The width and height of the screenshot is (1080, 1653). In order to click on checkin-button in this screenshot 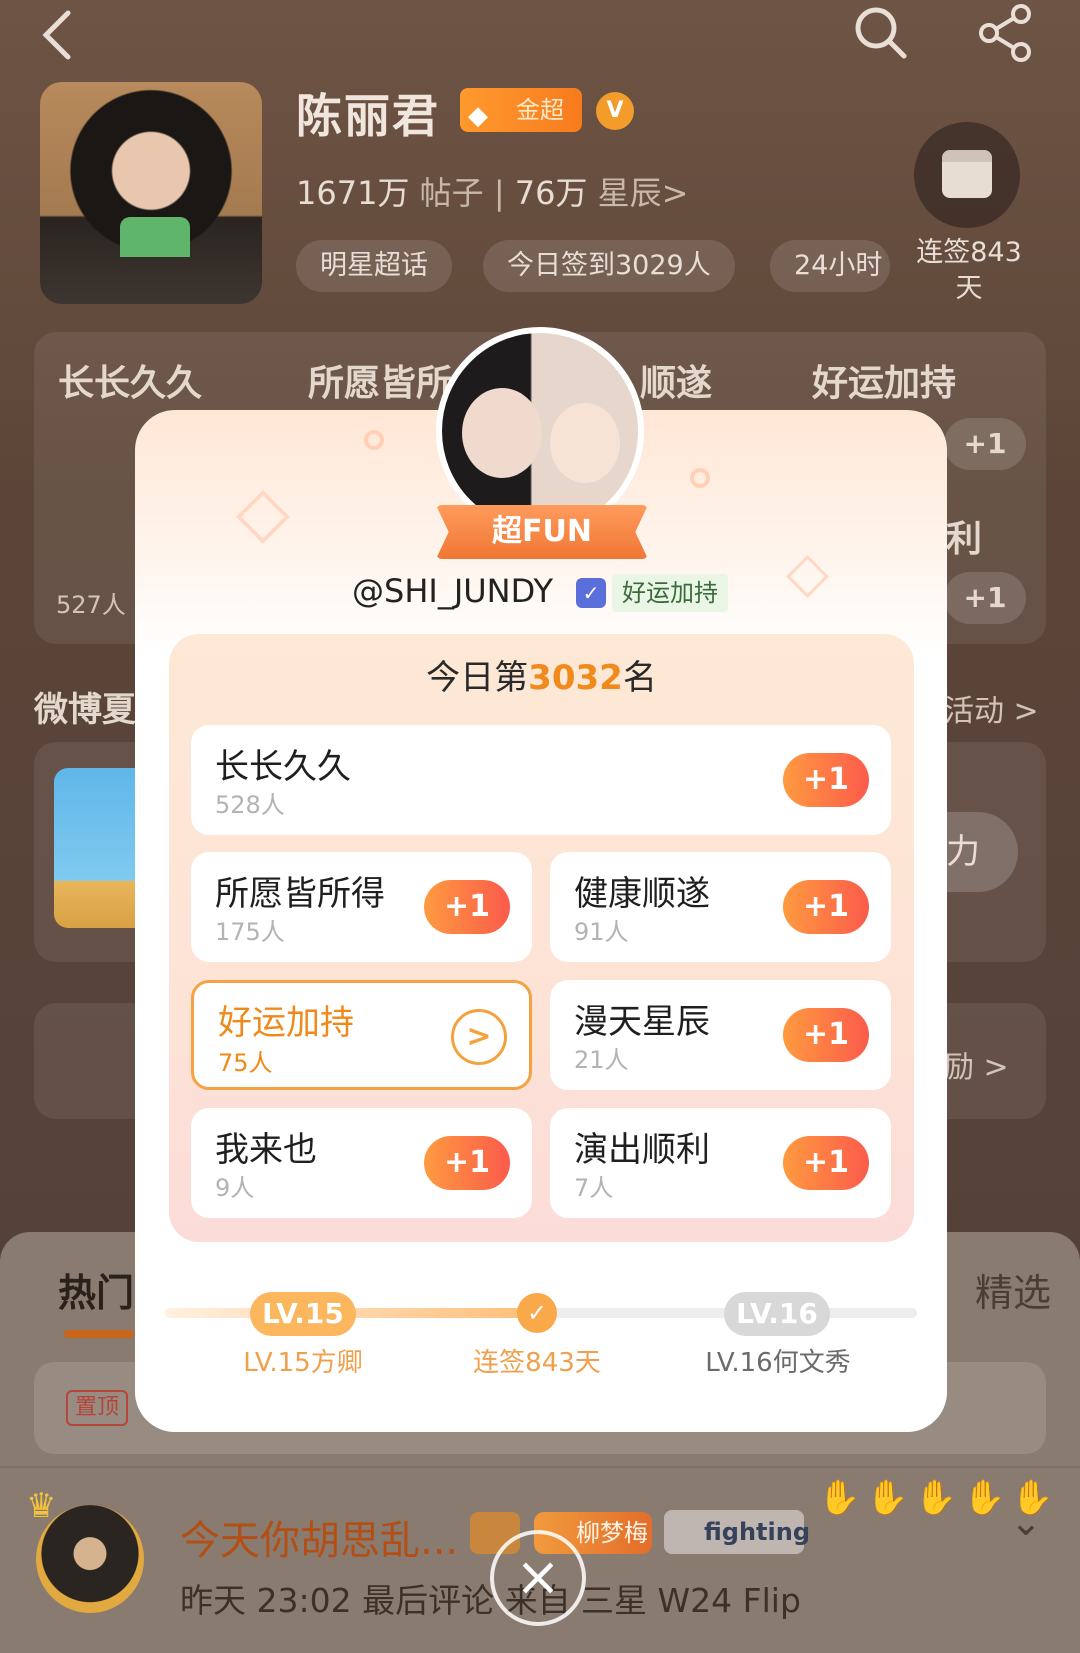, I will do `click(967, 175)`.